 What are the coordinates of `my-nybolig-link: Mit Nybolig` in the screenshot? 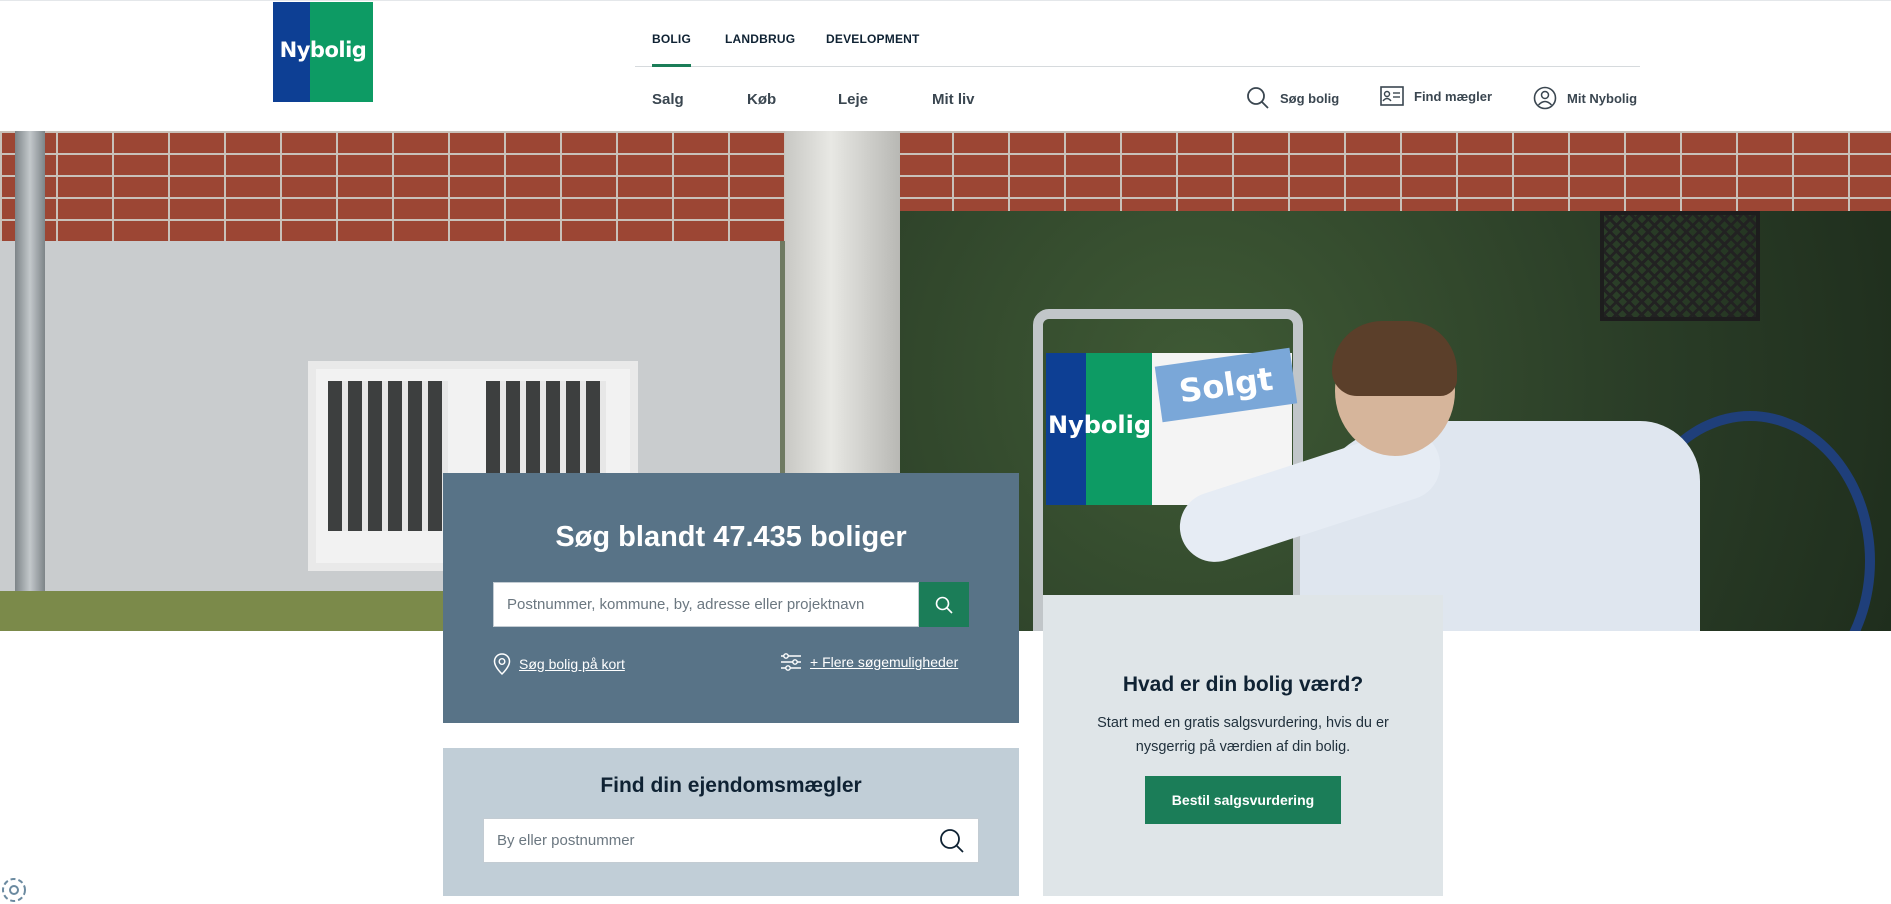 It's located at (1585, 98).